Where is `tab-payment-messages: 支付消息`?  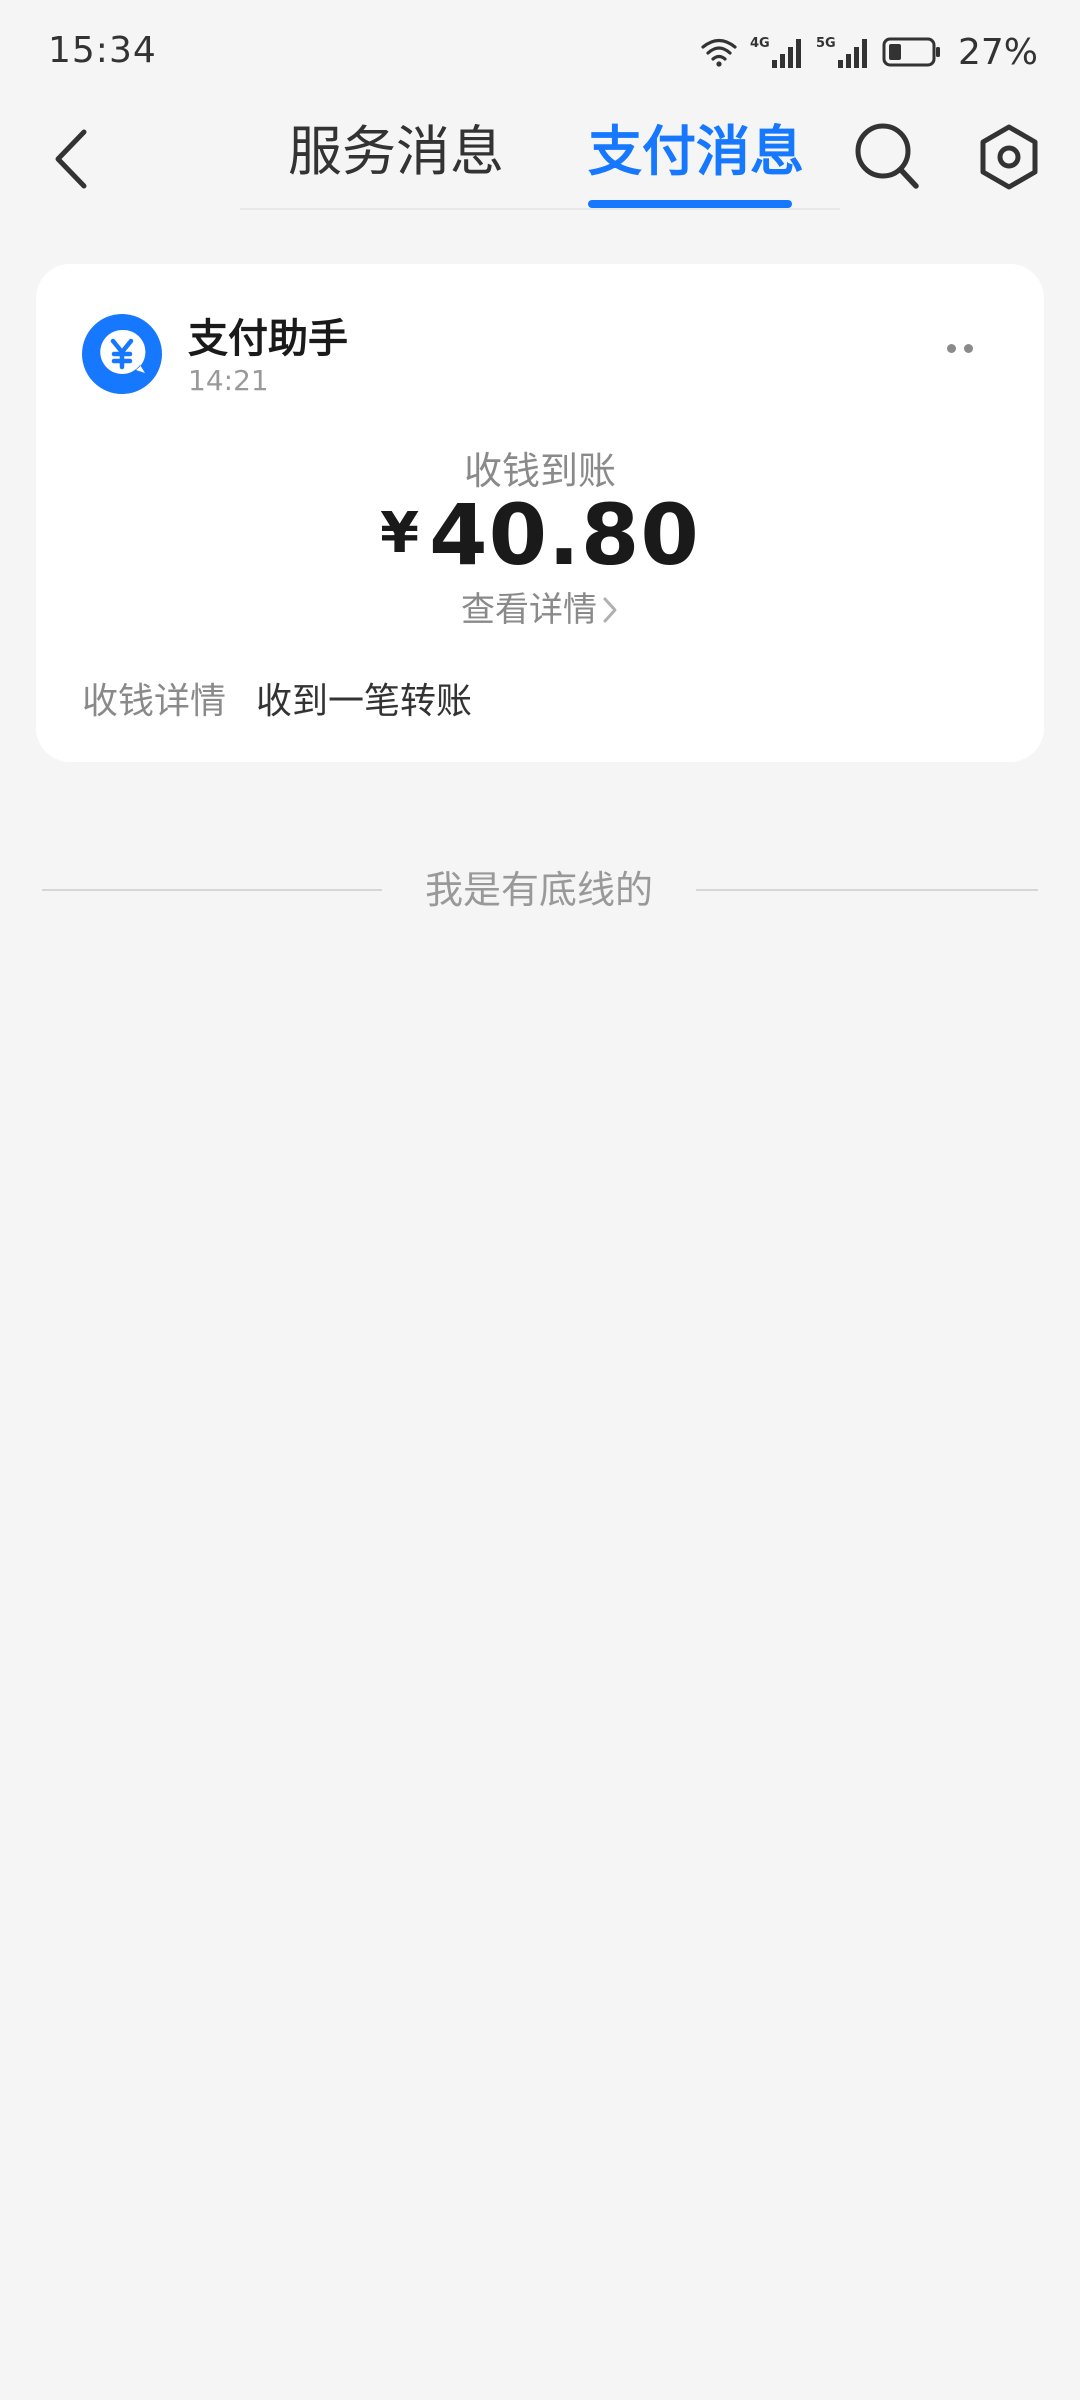
tab-payment-messages: 支付消息 is located at coordinates (696, 152).